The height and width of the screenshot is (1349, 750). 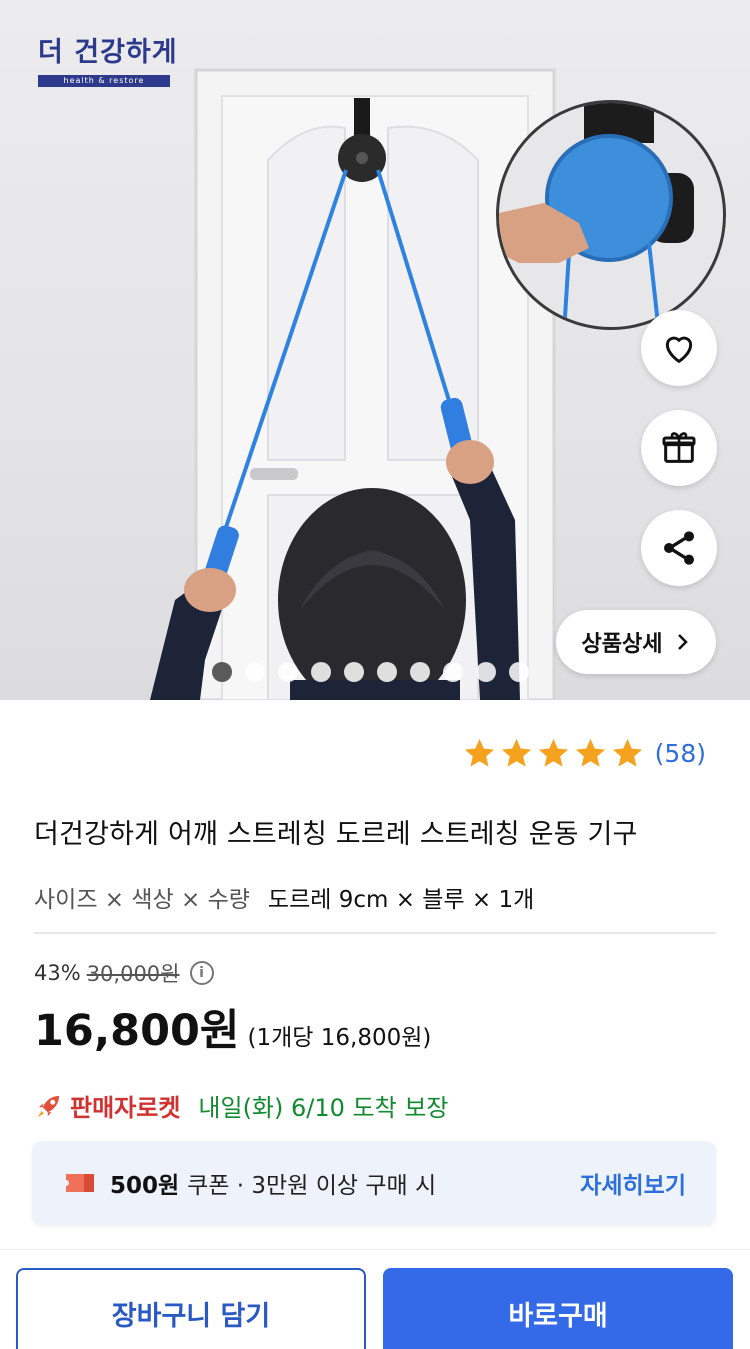 I want to click on brand-tagline: health & restore, so click(x=104, y=81).